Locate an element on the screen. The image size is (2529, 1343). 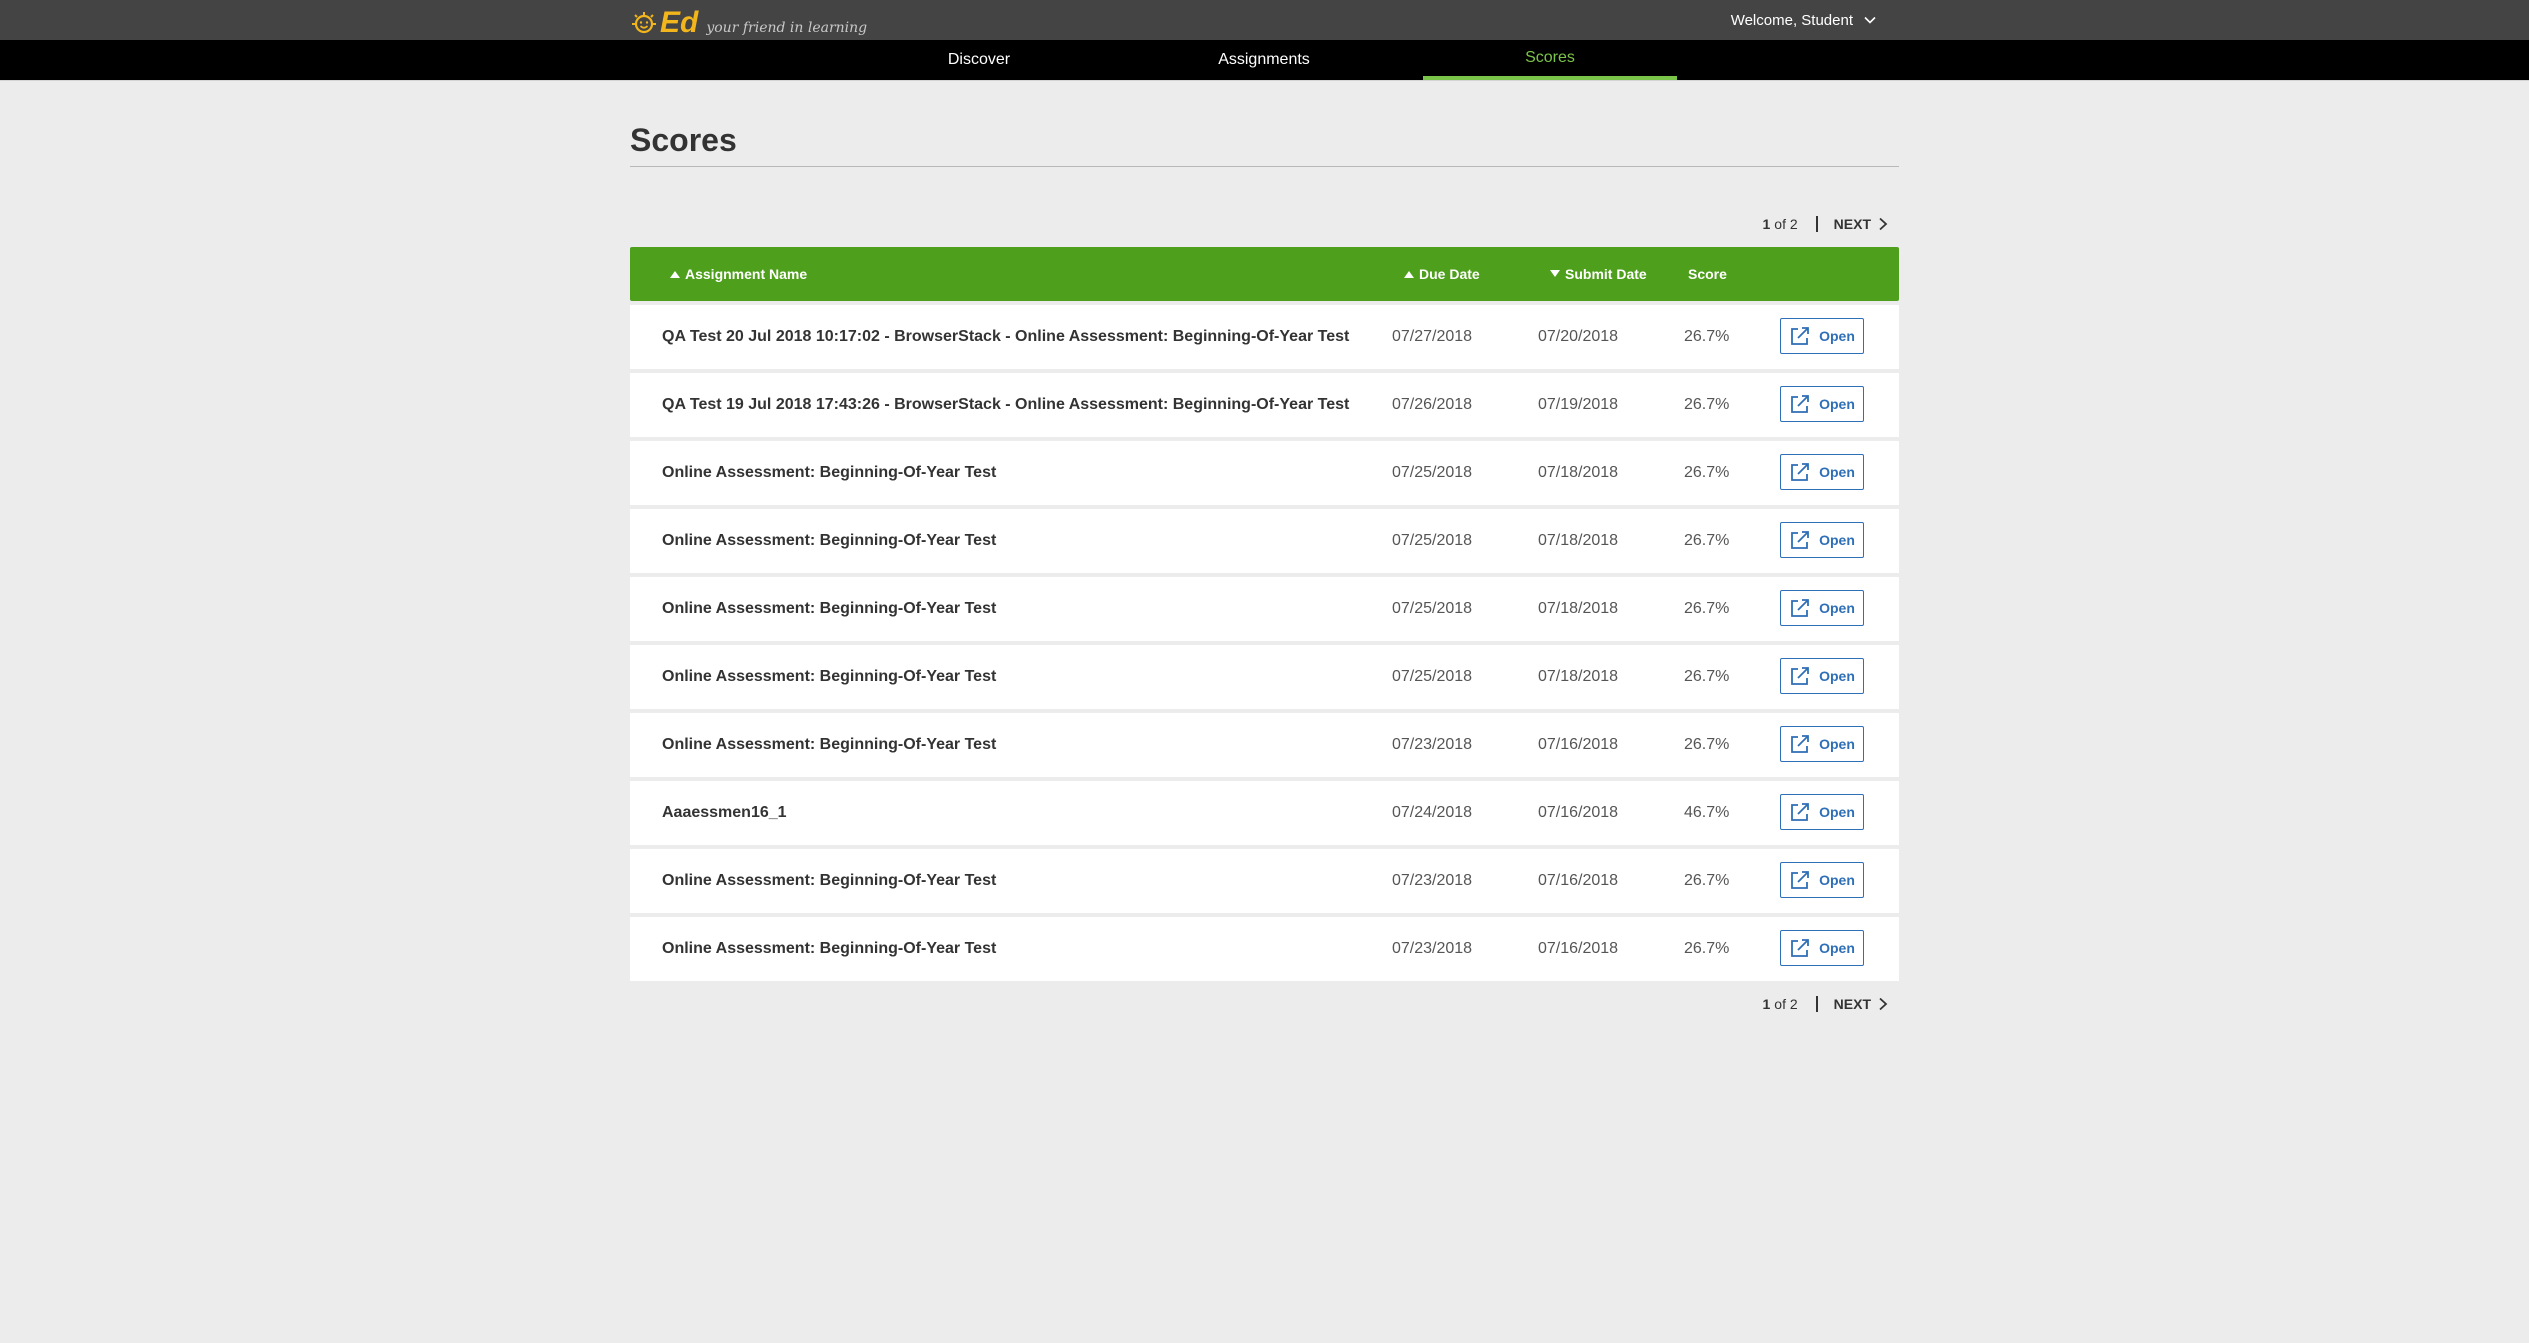
submit-date: 07/19/2018 is located at coordinates (1578, 404).